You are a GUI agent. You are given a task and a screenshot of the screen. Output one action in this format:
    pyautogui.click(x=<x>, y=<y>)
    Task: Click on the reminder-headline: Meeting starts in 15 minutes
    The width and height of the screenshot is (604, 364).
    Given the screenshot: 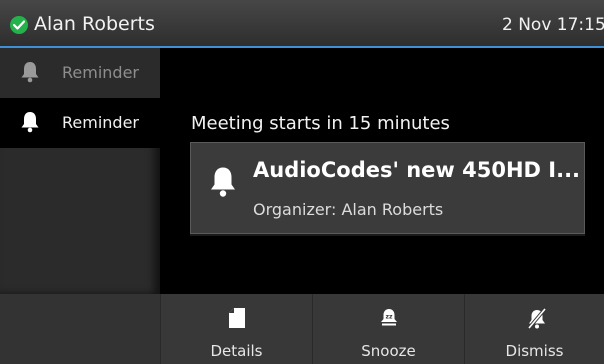 What is the action you would take?
    pyautogui.click(x=320, y=123)
    